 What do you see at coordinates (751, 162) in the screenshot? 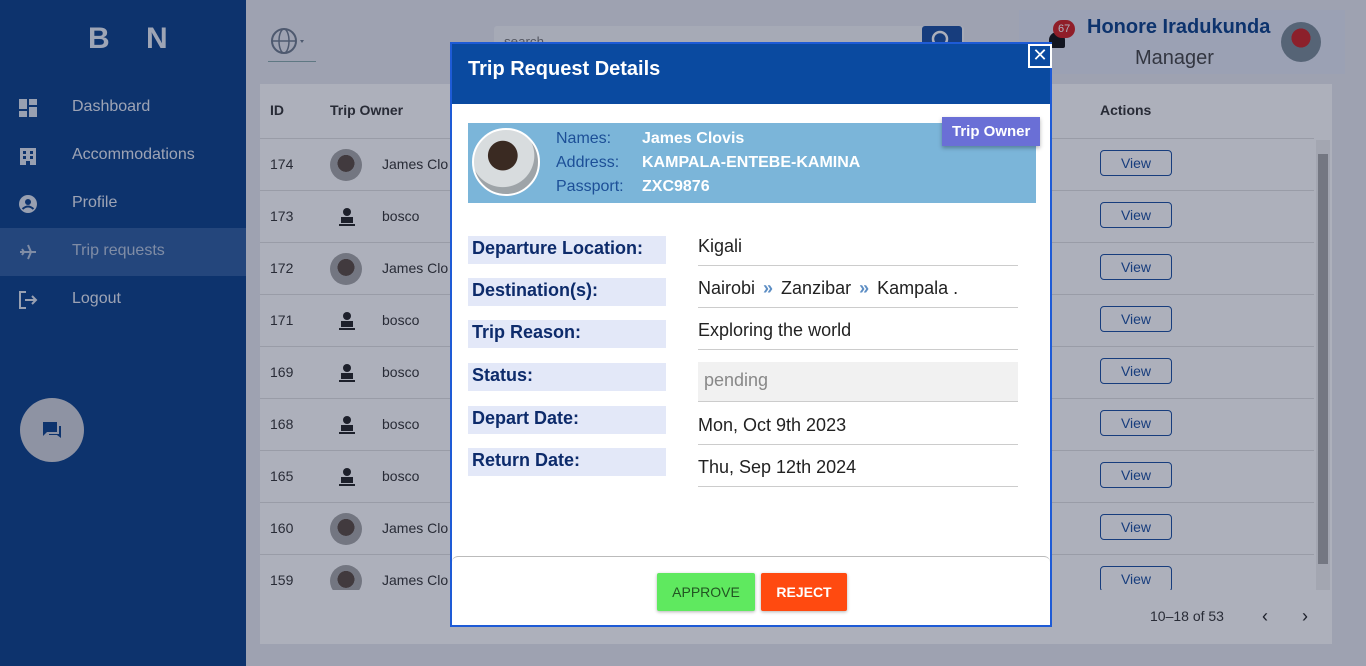
I see `owner-address: KAMPALA-ENTEBE-KAMINA` at bounding box center [751, 162].